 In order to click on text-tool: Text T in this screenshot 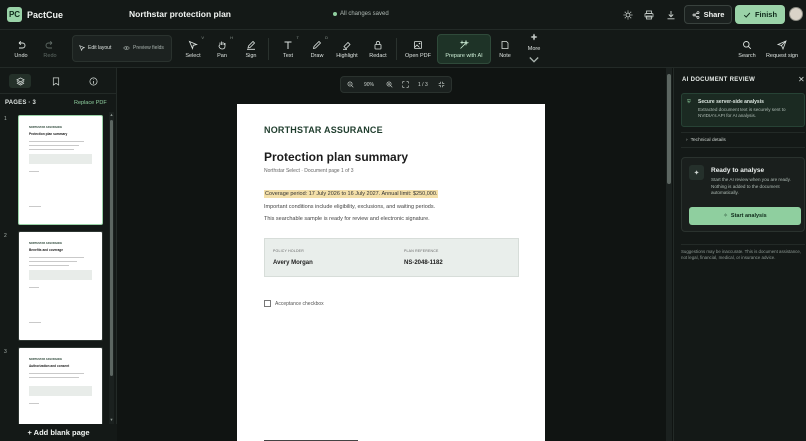, I will do `click(289, 49)`.